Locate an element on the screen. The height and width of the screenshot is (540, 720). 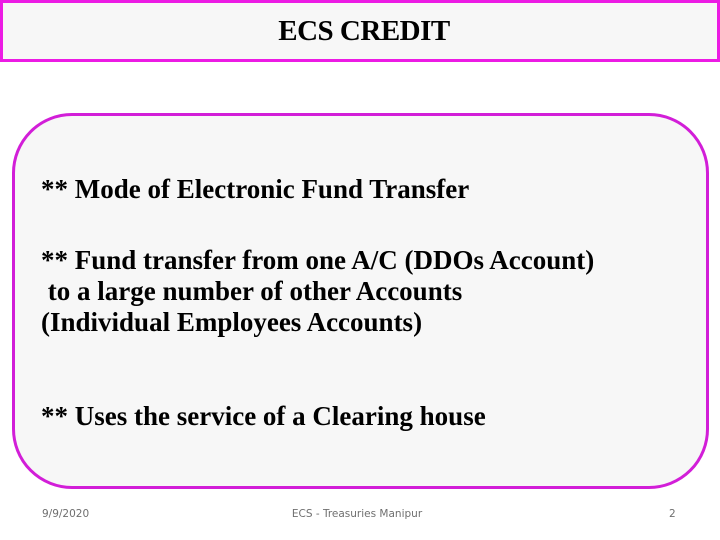
bullet-item-clearing-house: ** Uses the service of a Clearing house is located at coordinates (263, 416).